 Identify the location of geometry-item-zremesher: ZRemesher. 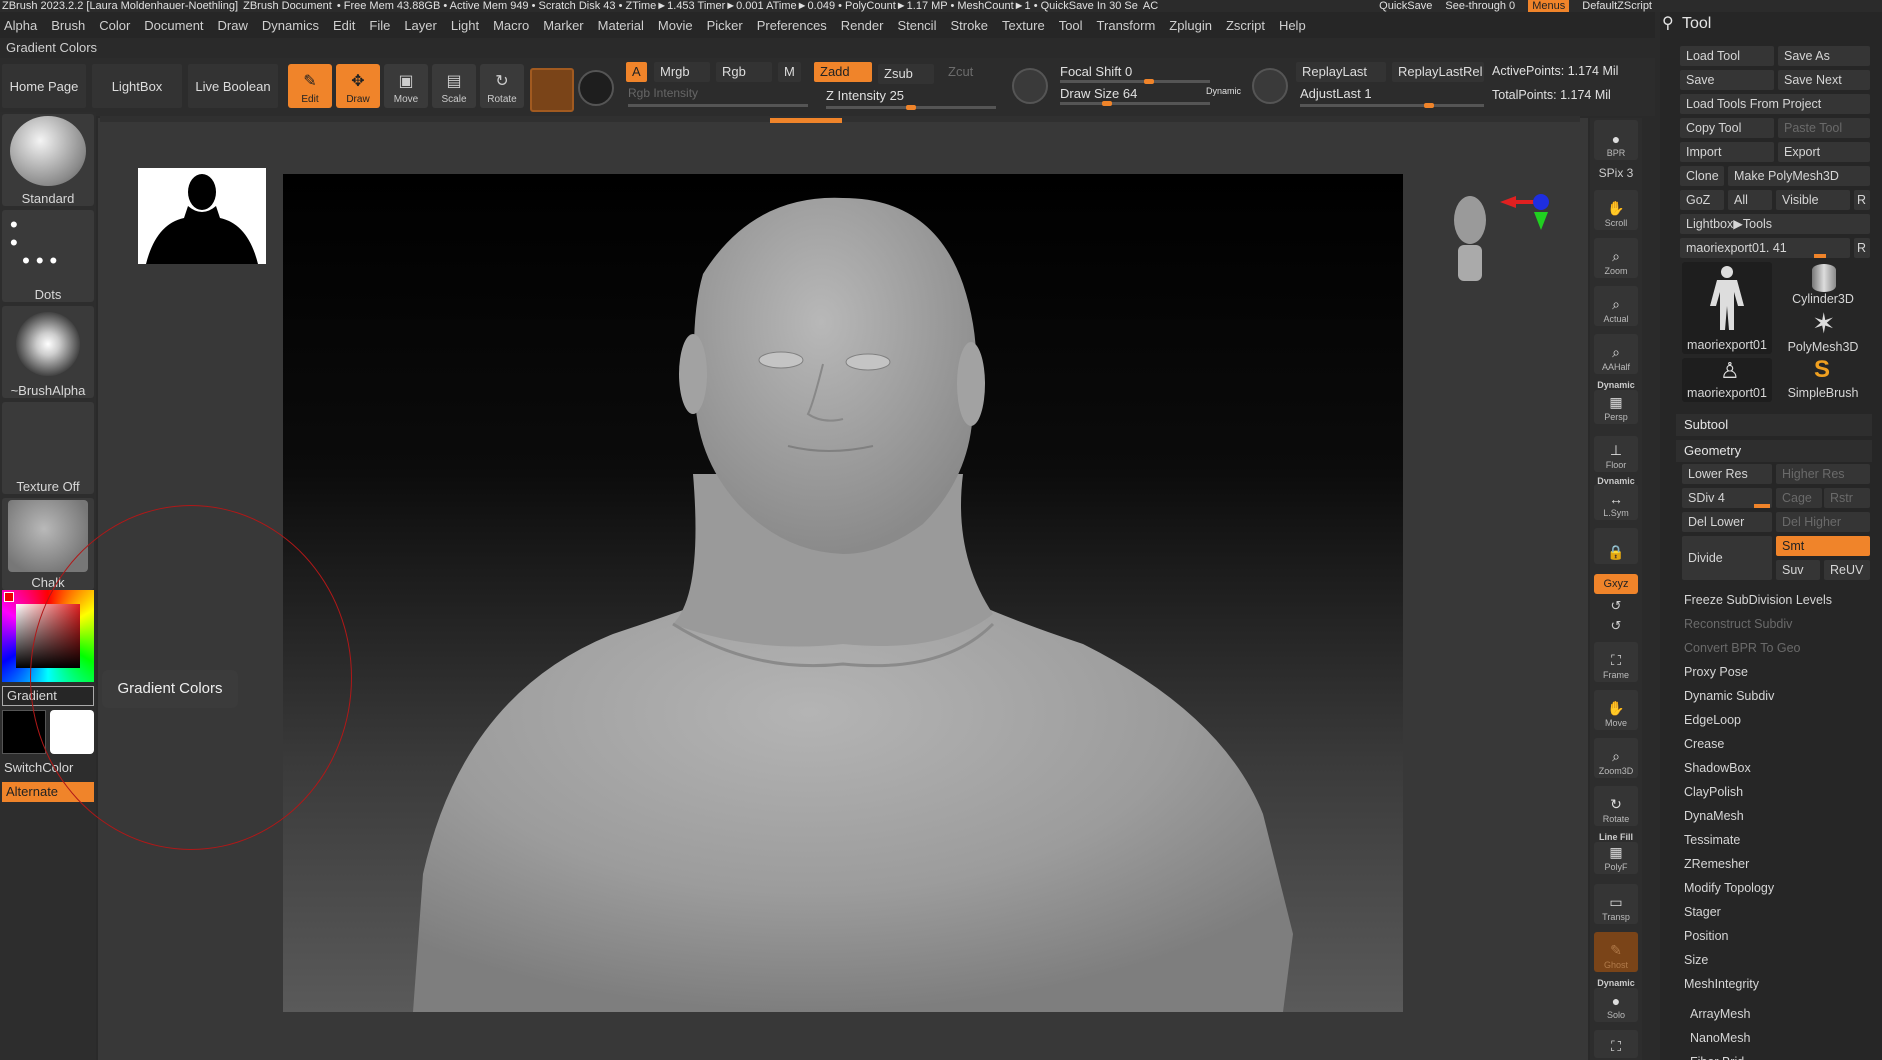
(1716, 864).